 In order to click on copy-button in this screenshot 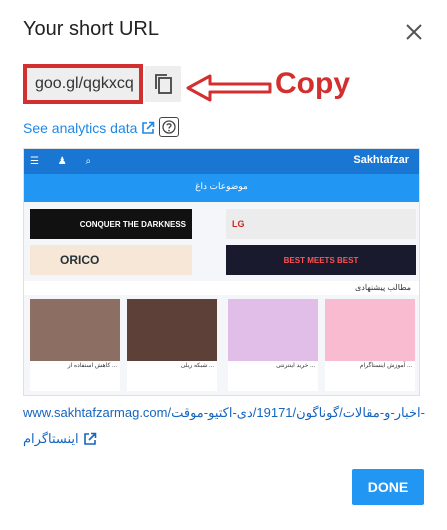, I will do `click(163, 84)`.